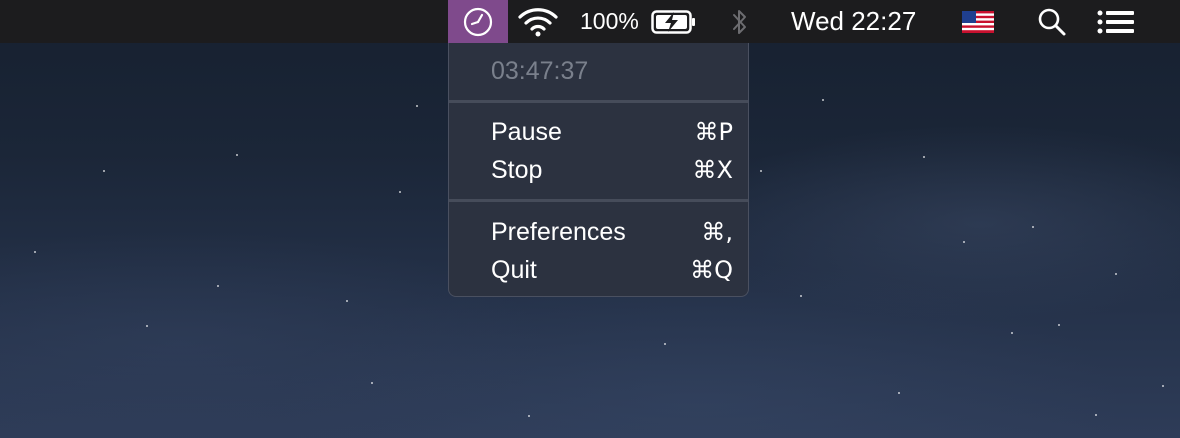  What do you see at coordinates (540, 71) in the screenshot?
I see `elapsed-time: 03:47:37` at bounding box center [540, 71].